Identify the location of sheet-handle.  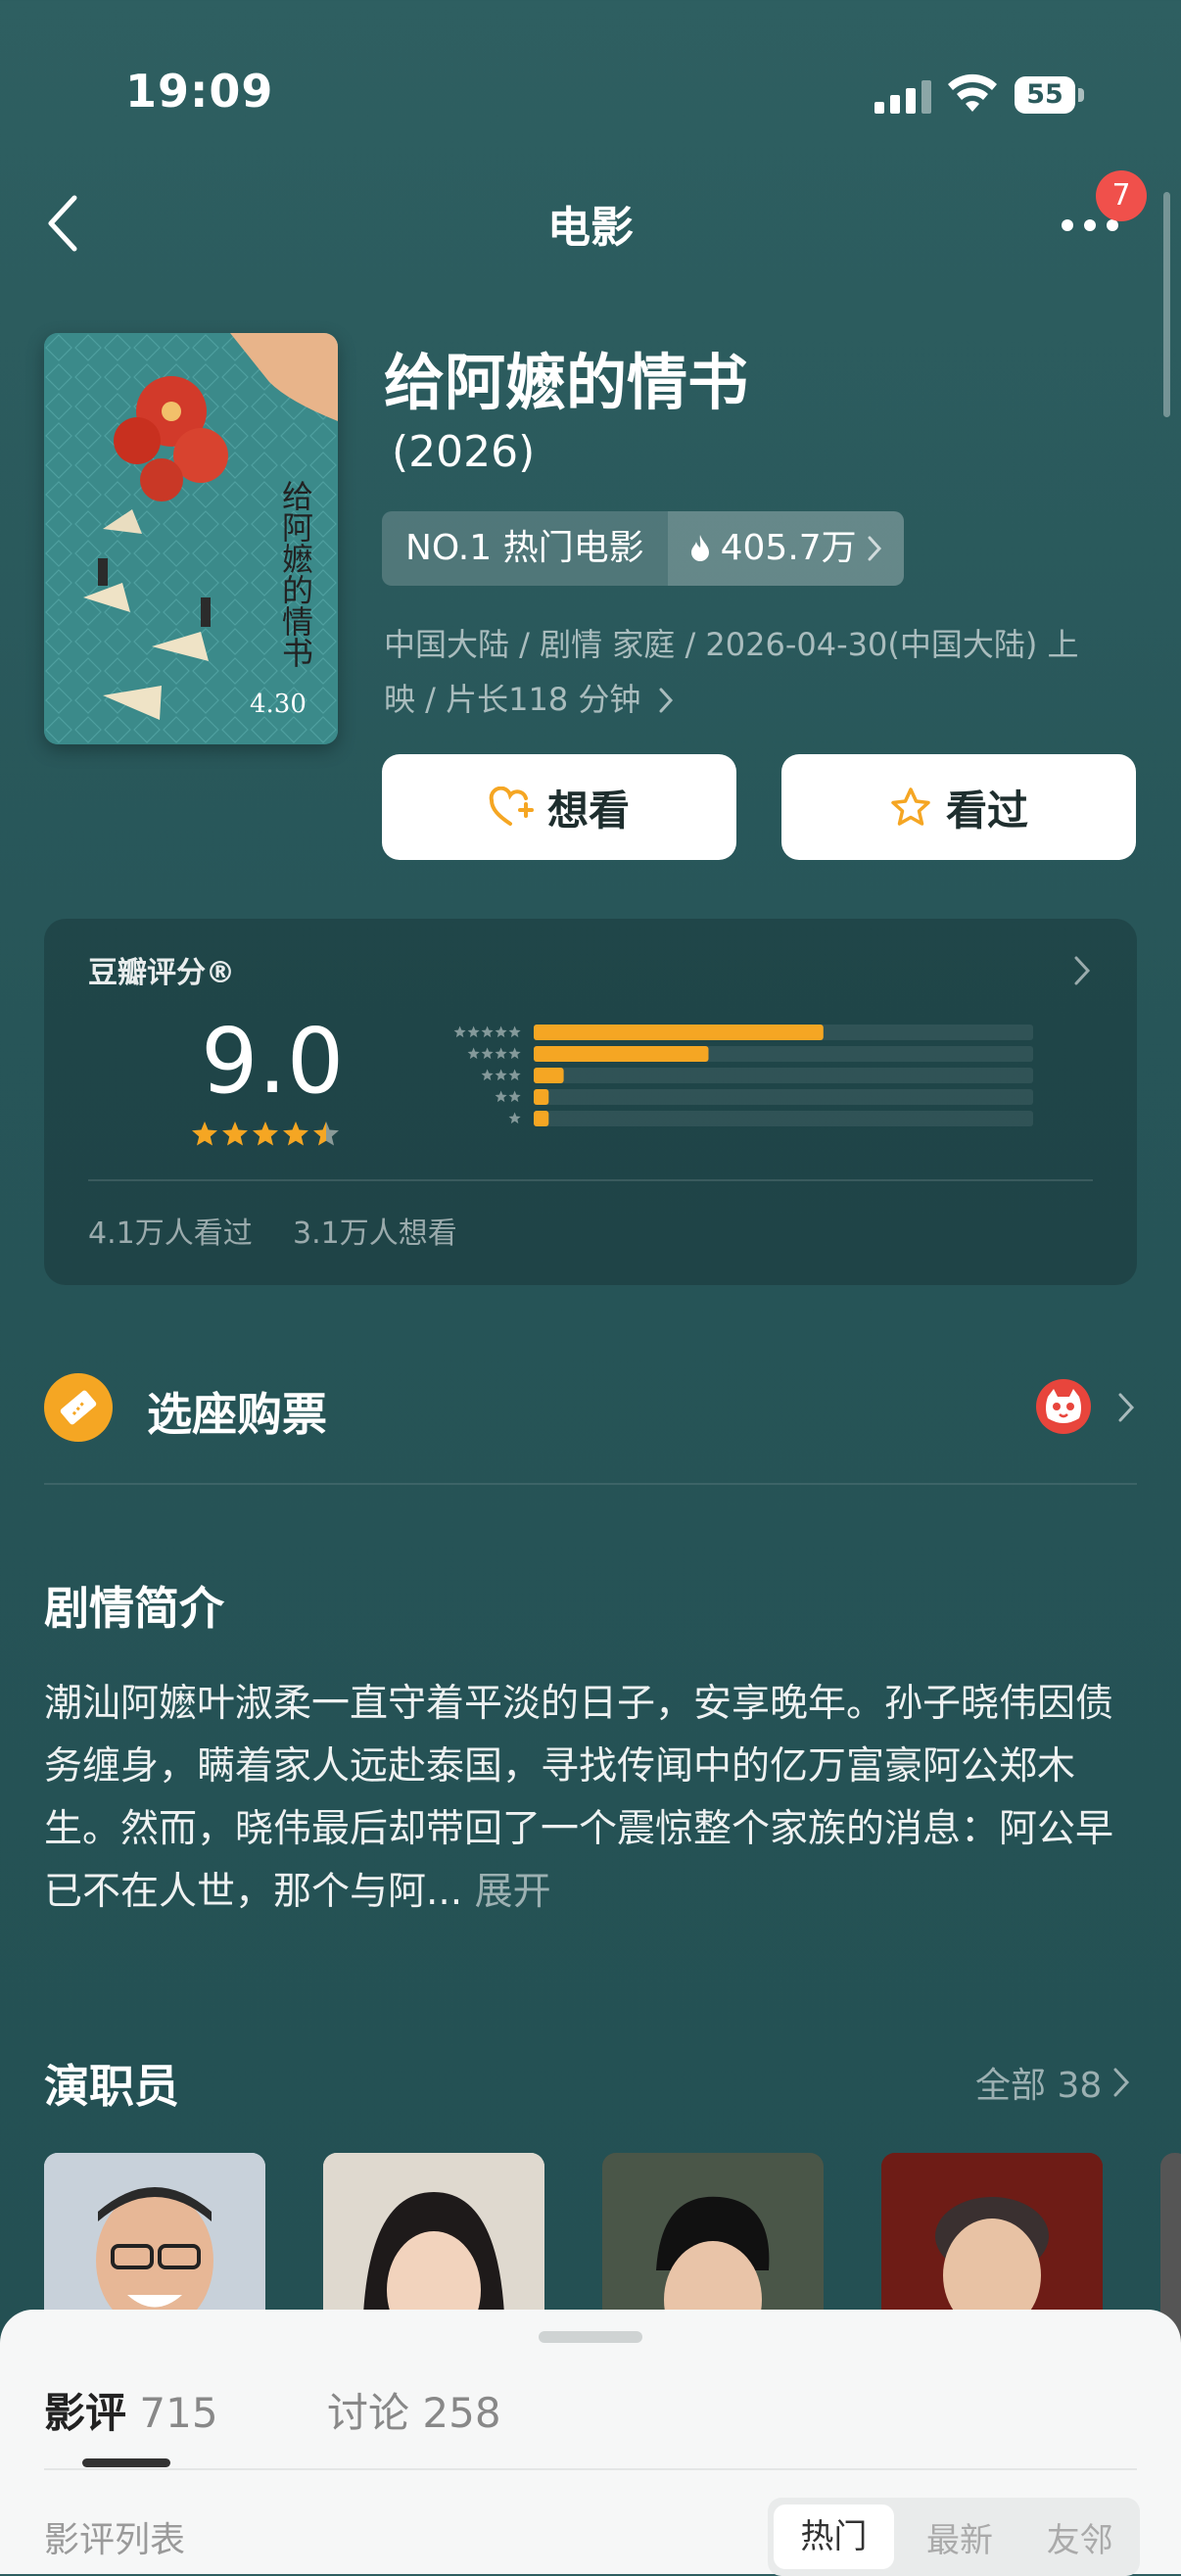
(590, 2337).